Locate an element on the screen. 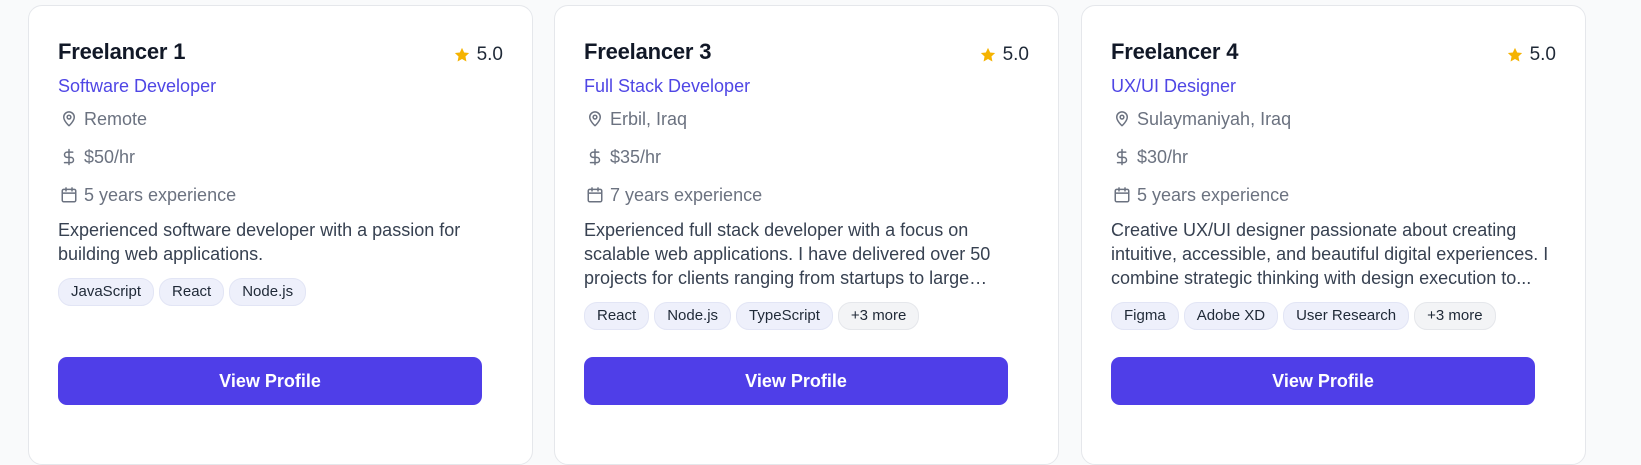 The width and height of the screenshot is (1641, 465). rate-row: $50/hr is located at coordinates (96, 157).